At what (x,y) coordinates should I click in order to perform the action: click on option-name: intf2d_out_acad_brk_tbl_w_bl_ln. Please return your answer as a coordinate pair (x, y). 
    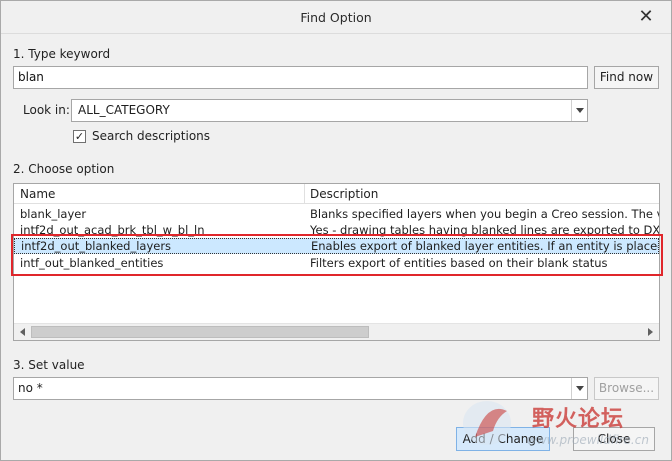
    Looking at the image, I should click on (112, 230).